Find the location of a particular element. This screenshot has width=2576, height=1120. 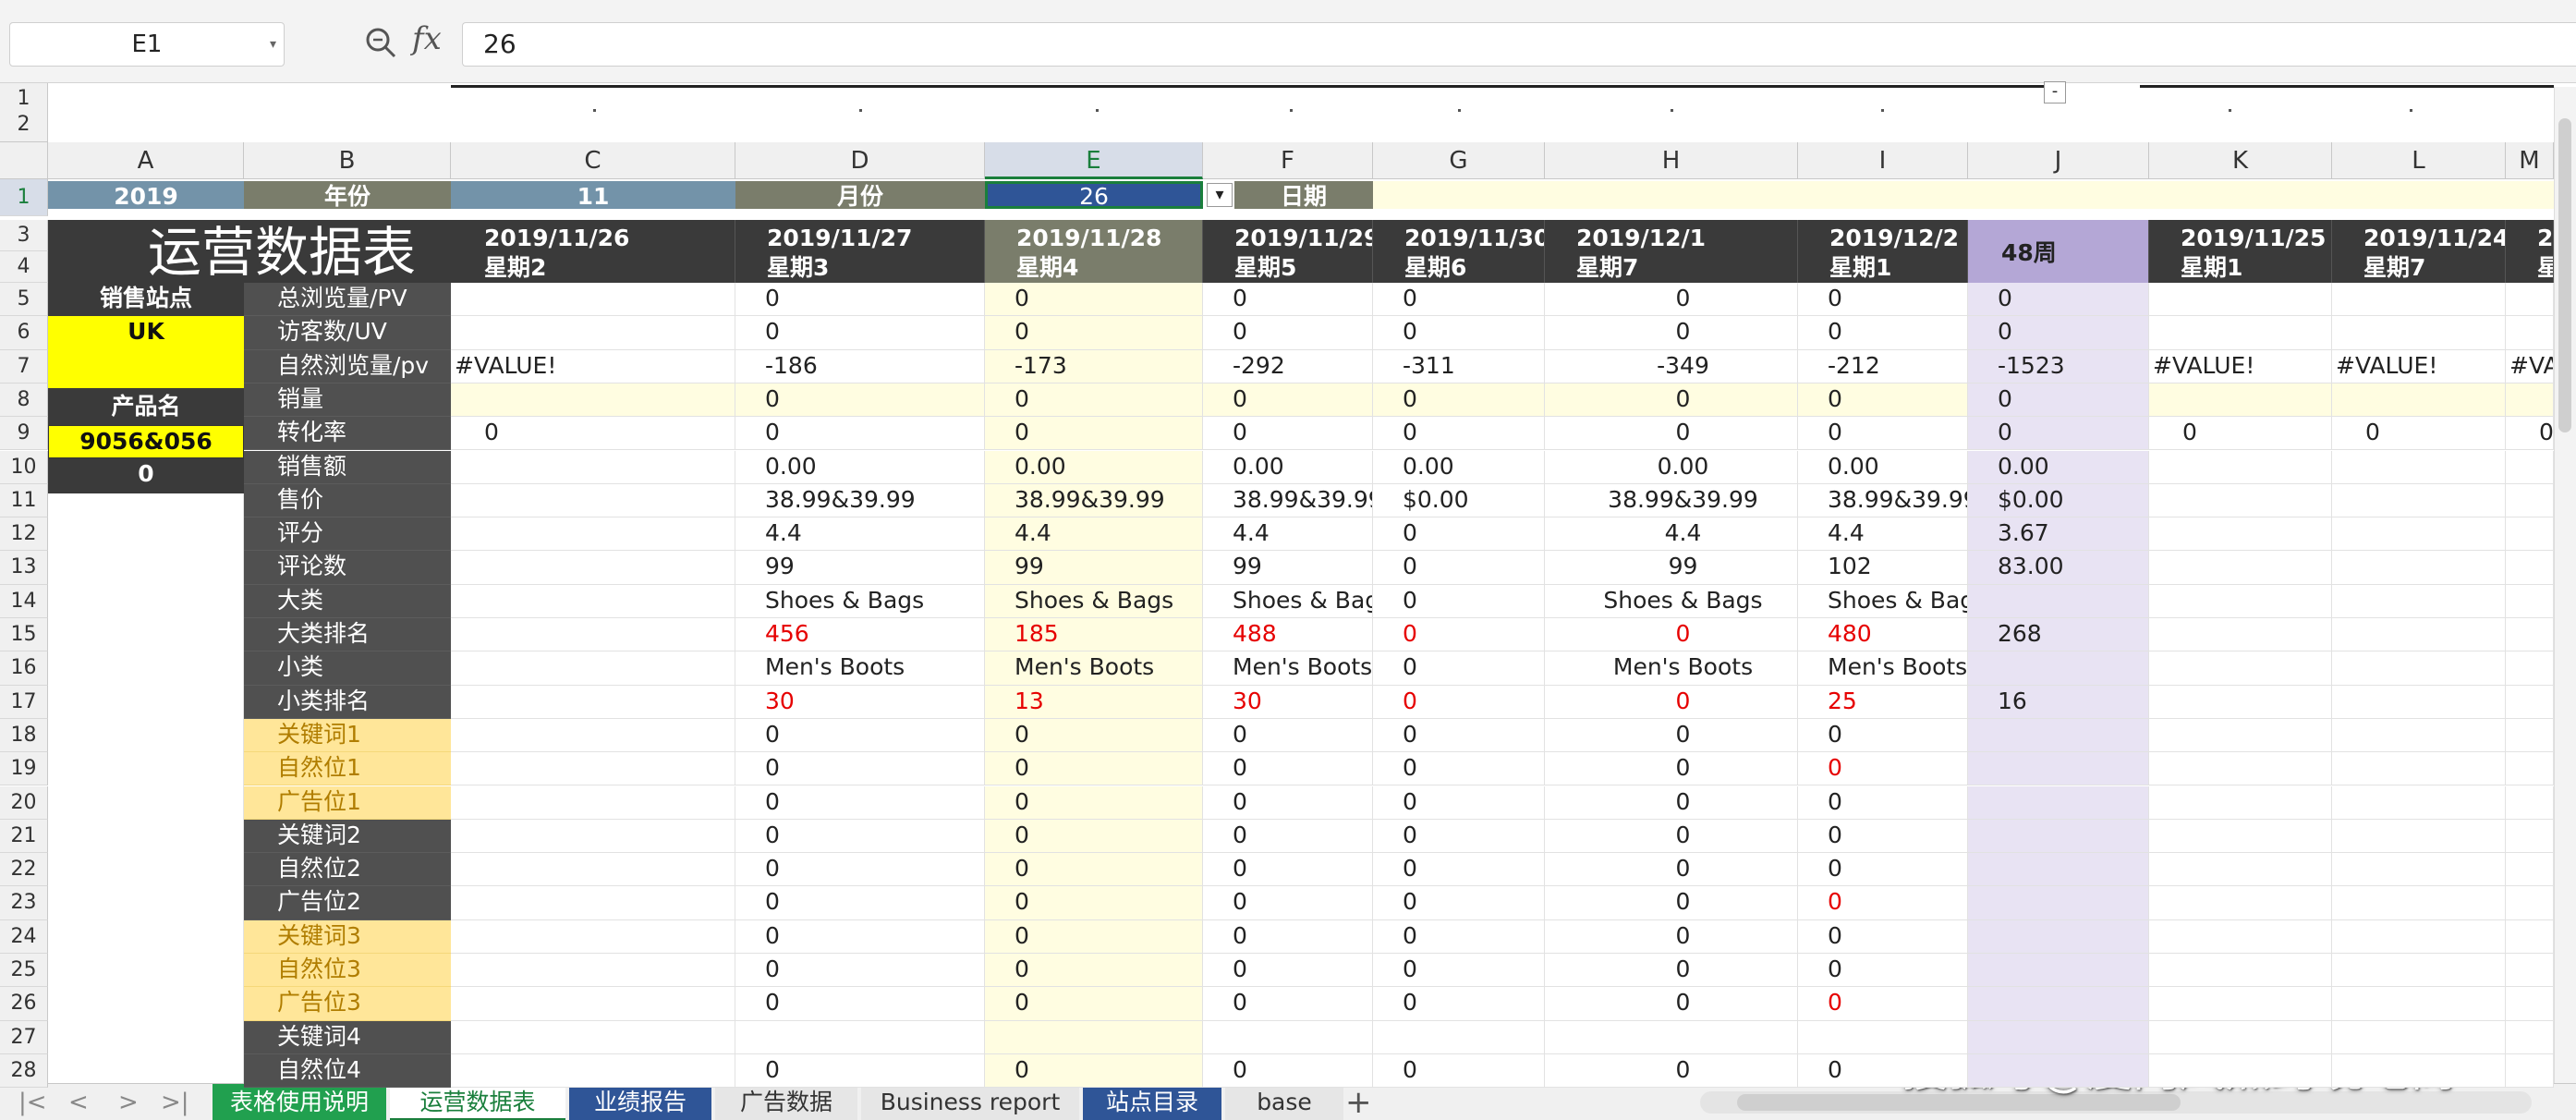

data-cell: -311 is located at coordinates (1459, 366).